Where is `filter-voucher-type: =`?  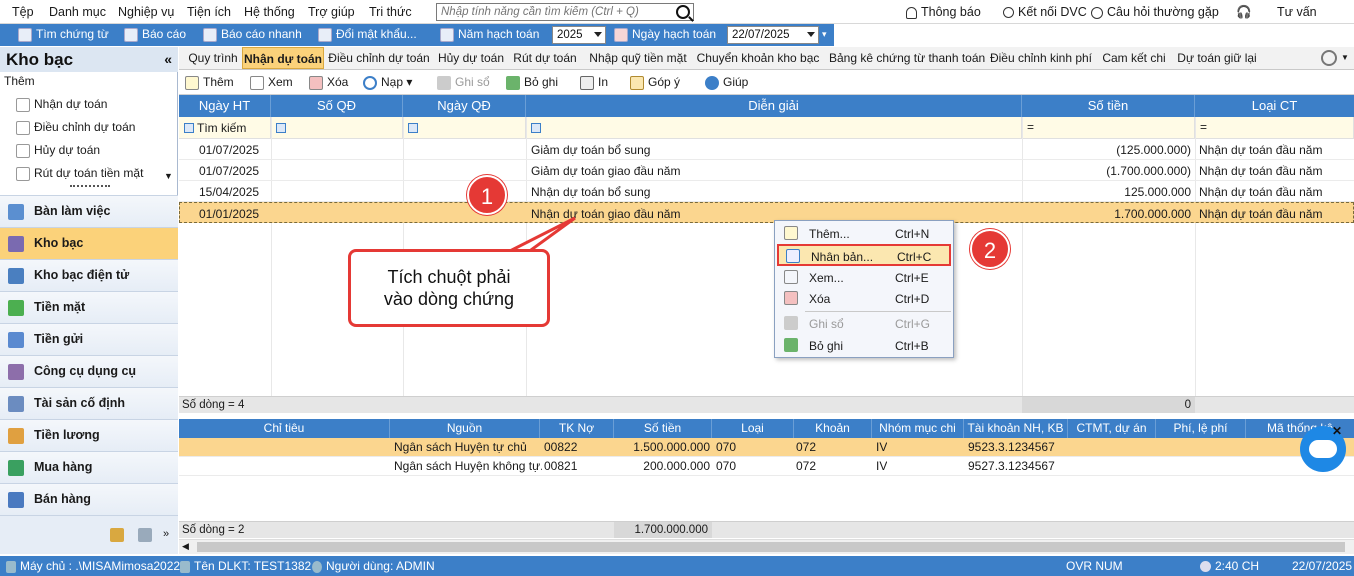
filter-voucher-type: = is located at coordinates (1274, 128).